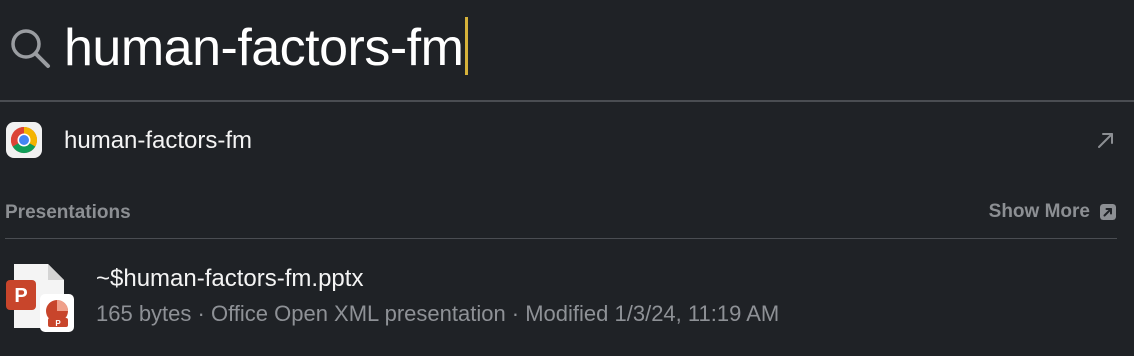  I want to click on text-caret, so click(467, 46).